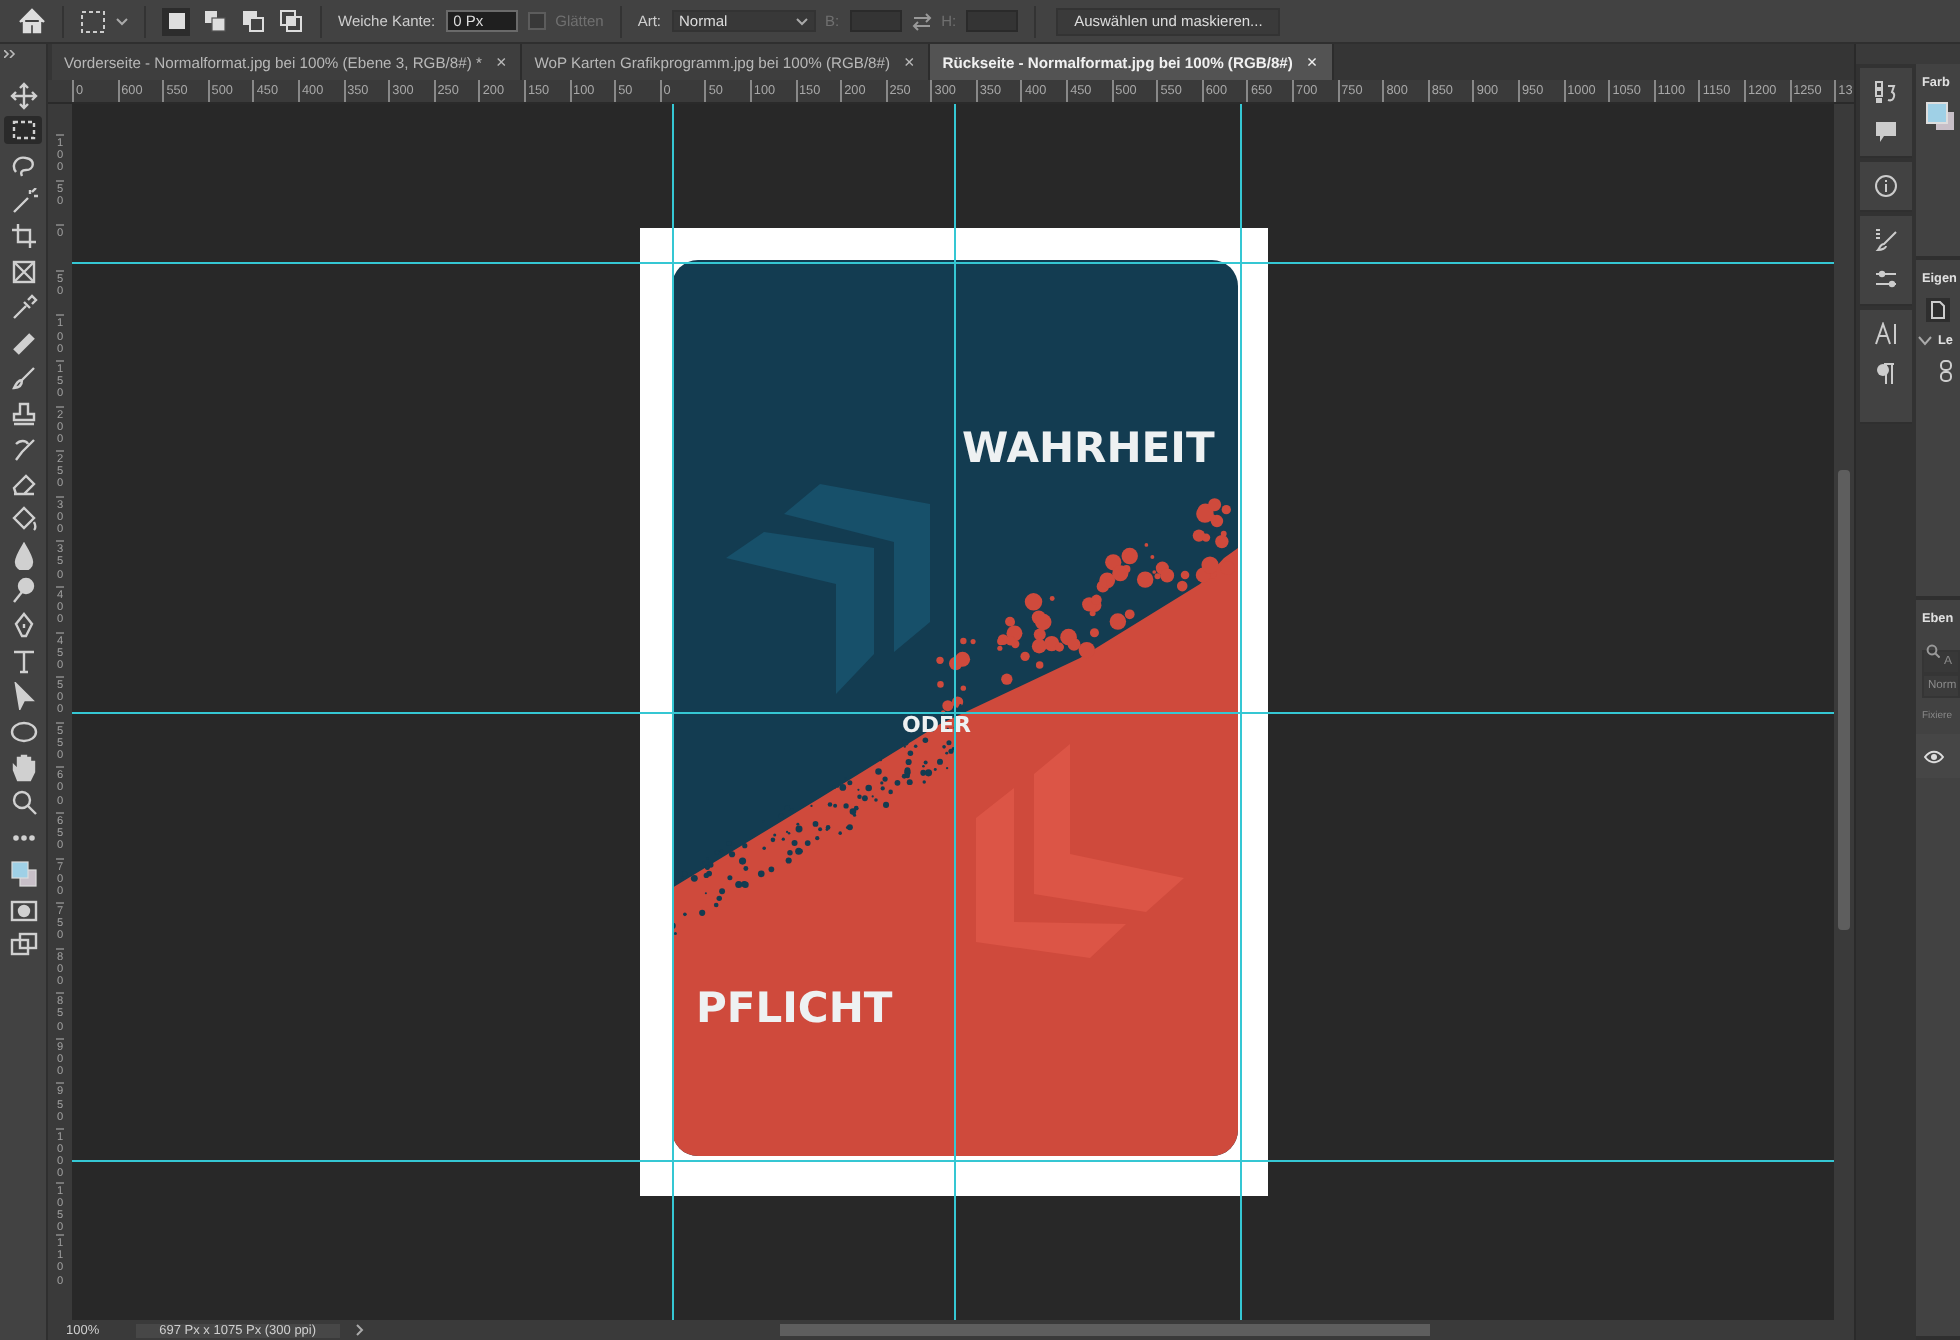 The image size is (1960, 1340). Describe the element at coordinates (1087, 448) in the screenshot. I see `card-title: WAHRHEIT` at that location.